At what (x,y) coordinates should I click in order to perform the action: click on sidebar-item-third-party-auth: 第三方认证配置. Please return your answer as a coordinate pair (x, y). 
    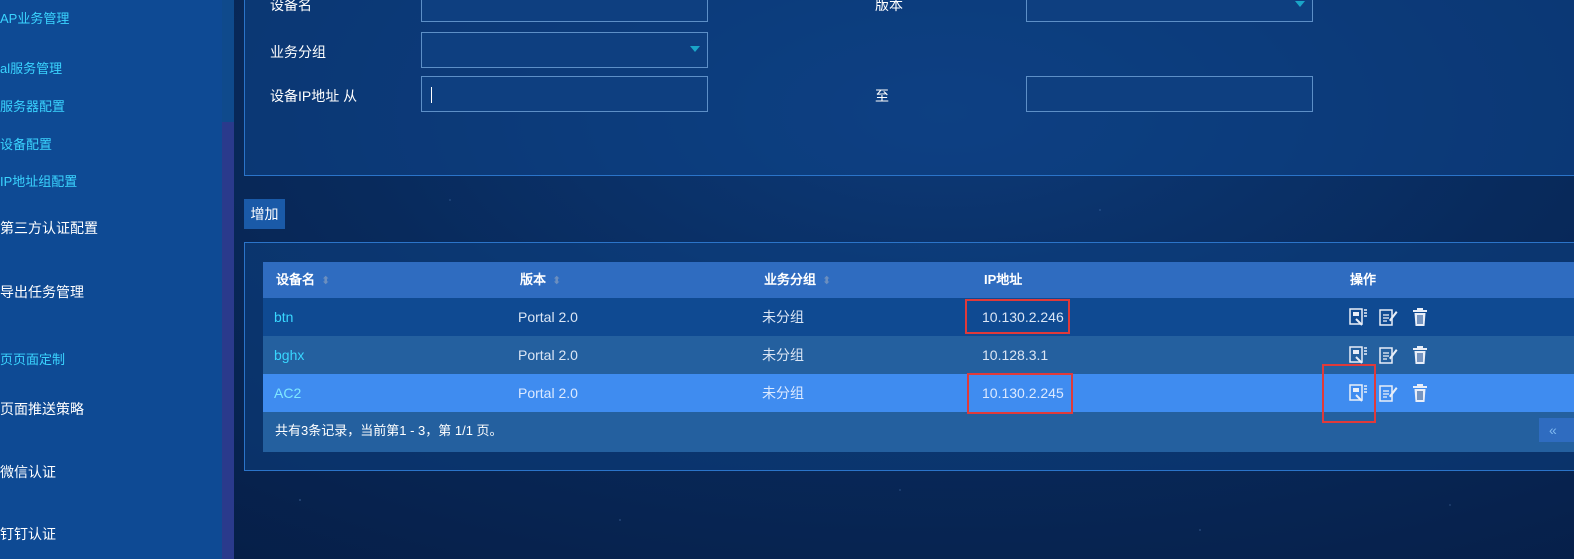
    Looking at the image, I should click on (49, 228).